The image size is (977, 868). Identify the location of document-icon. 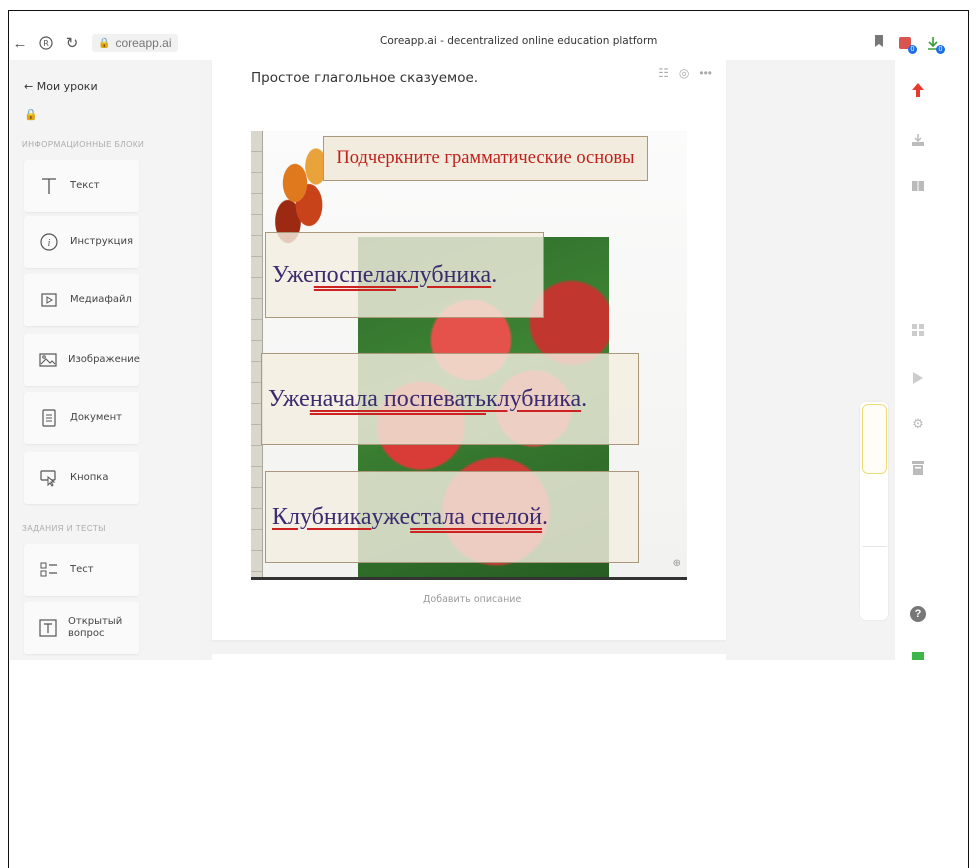
(49, 418).